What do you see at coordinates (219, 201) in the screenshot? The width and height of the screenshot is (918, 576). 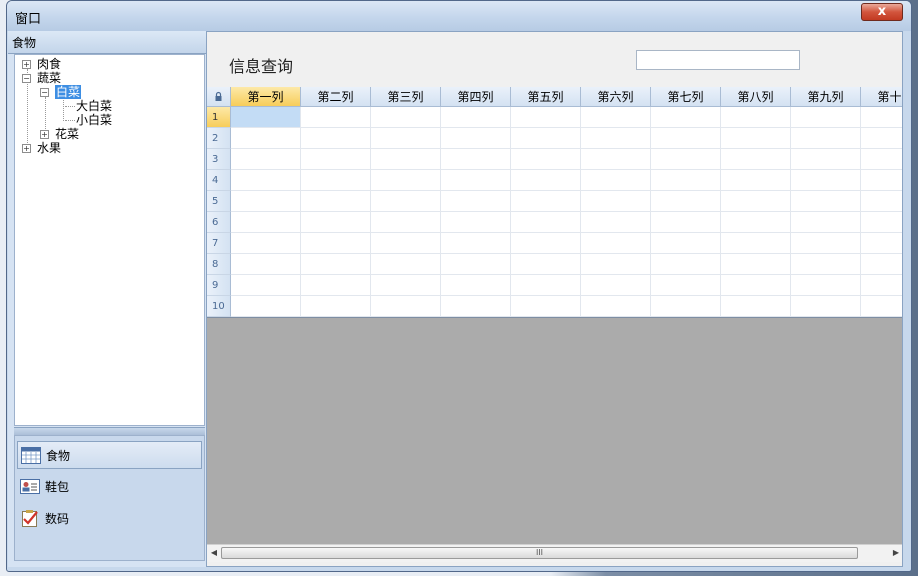 I see `row-header: 5` at bounding box center [219, 201].